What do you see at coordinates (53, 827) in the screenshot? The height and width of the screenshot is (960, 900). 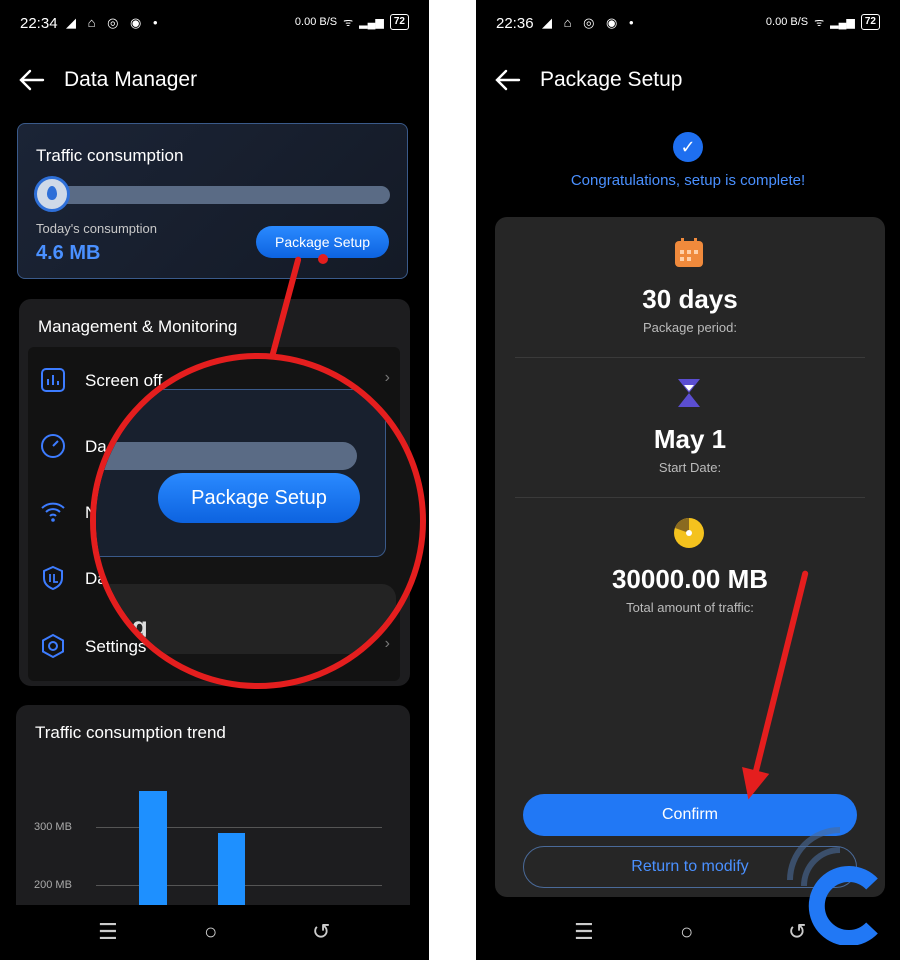 I see `y-label-300: 300 MB` at bounding box center [53, 827].